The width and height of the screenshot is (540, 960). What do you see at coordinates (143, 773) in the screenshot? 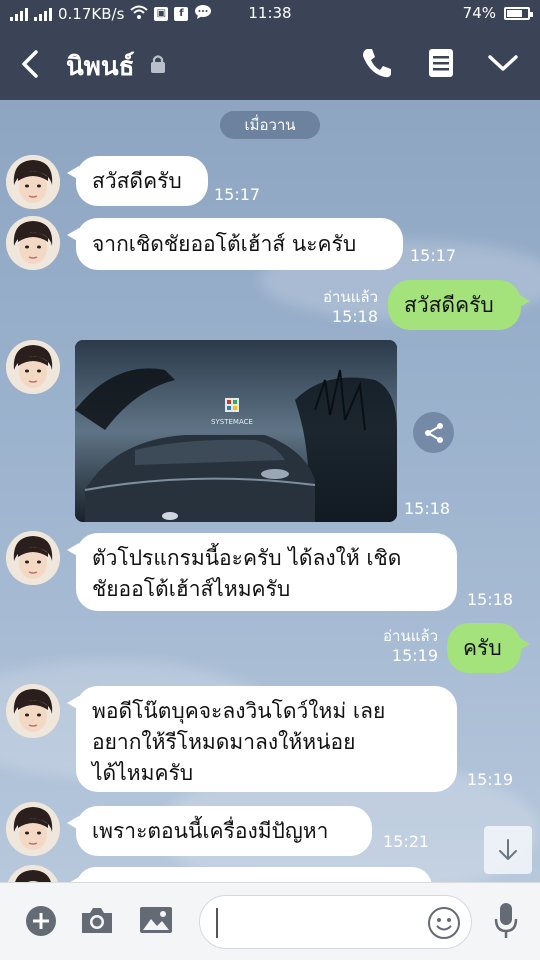
I see `message-line: ได้ไหมครับ` at bounding box center [143, 773].